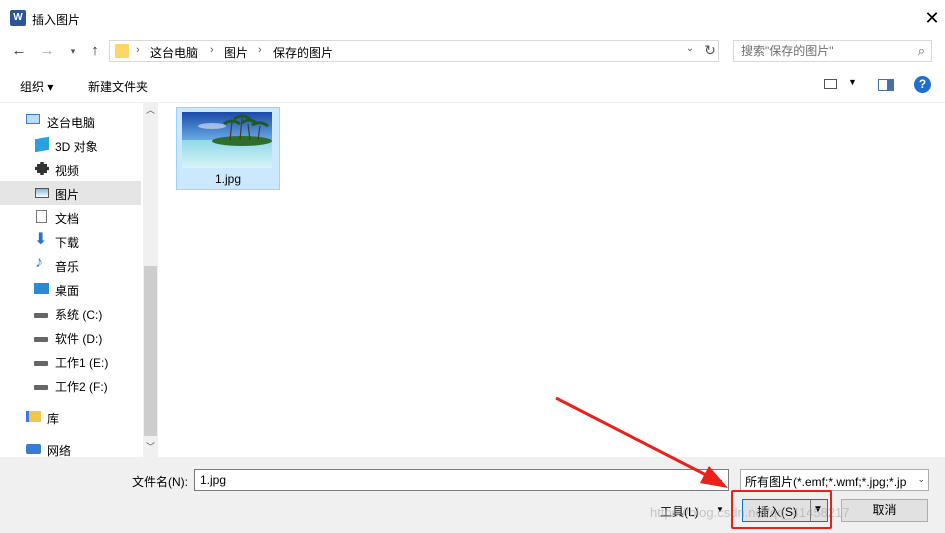 This screenshot has width=945, height=533. What do you see at coordinates (884, 510) in the screenshot?
I see `cancel-button: 取消` at bounding box center [884, 510].